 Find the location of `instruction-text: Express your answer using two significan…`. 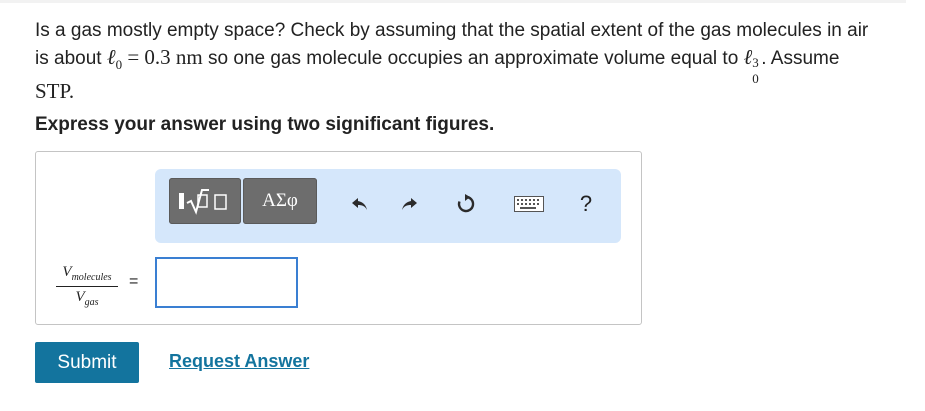

instruction-text: Express your answer using two significan… is located at coordinates (265, 124).